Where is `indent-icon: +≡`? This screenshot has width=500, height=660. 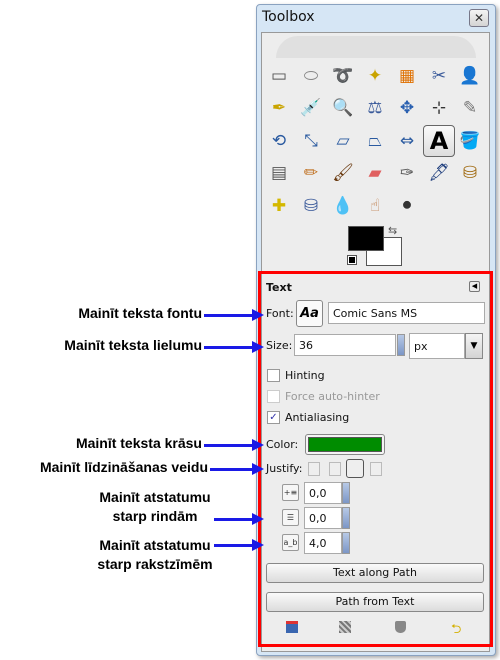
indent-icon: +≡ is located at coordinates (290, 492).